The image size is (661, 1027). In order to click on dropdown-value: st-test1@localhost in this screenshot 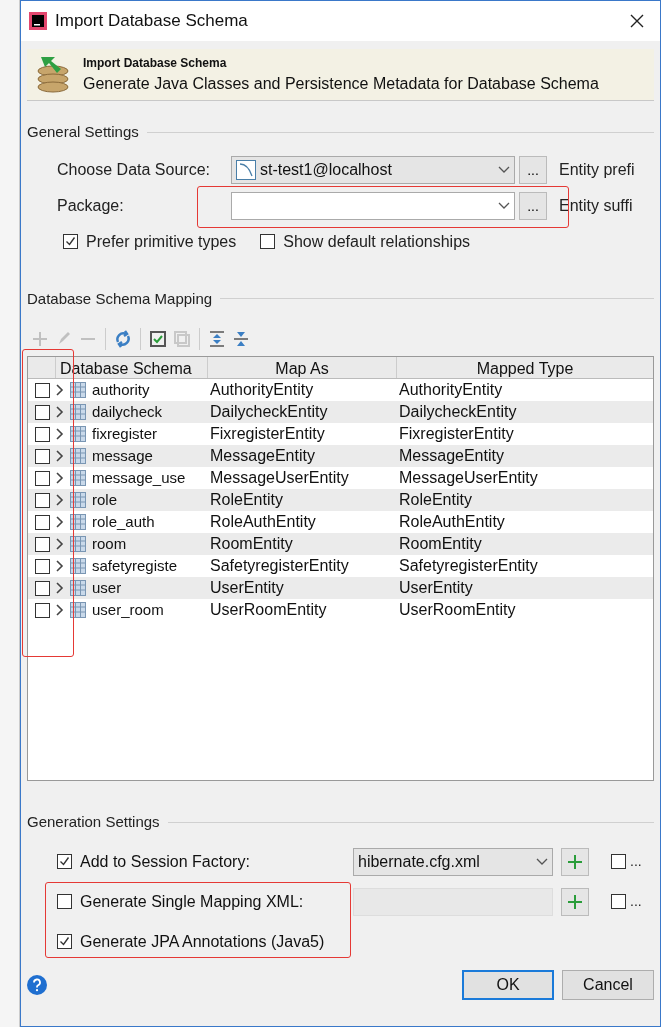, I will do `click(326, 169)`.